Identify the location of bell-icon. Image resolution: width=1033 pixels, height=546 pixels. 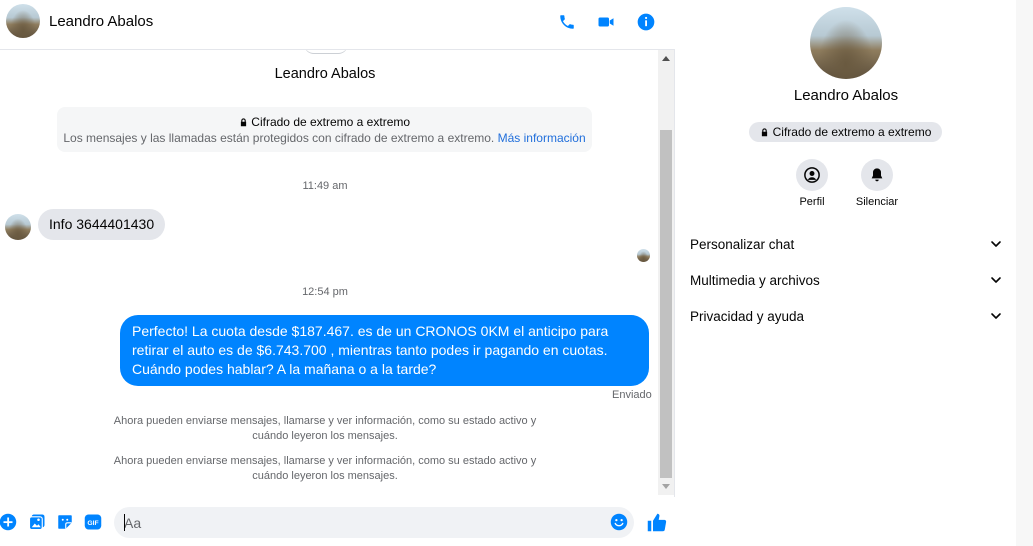
(877, 175).